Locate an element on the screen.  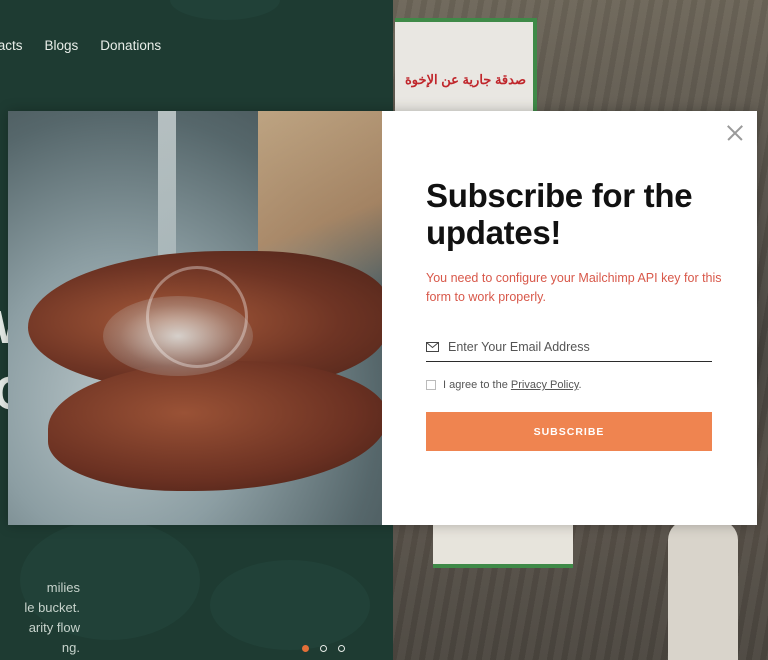
watermark-ring is located at coordinates (197, 317).